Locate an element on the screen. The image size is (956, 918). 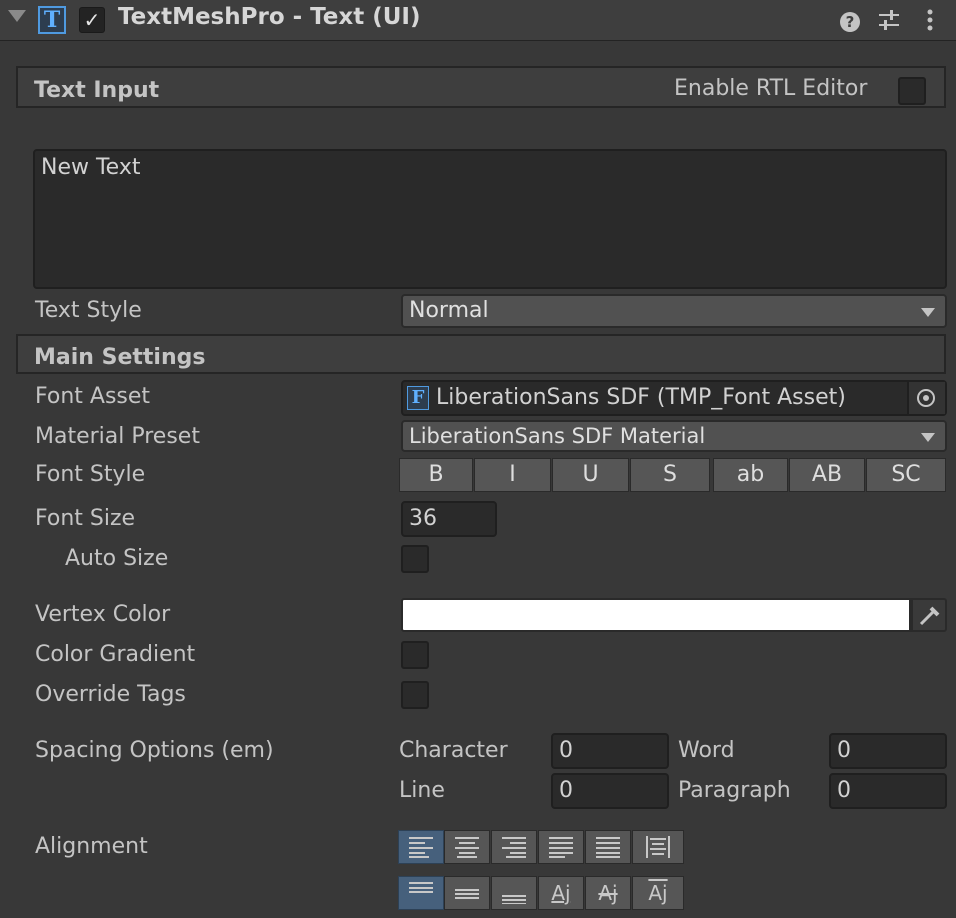
capline-glyph: Aj is located at coordinates (658, 893).